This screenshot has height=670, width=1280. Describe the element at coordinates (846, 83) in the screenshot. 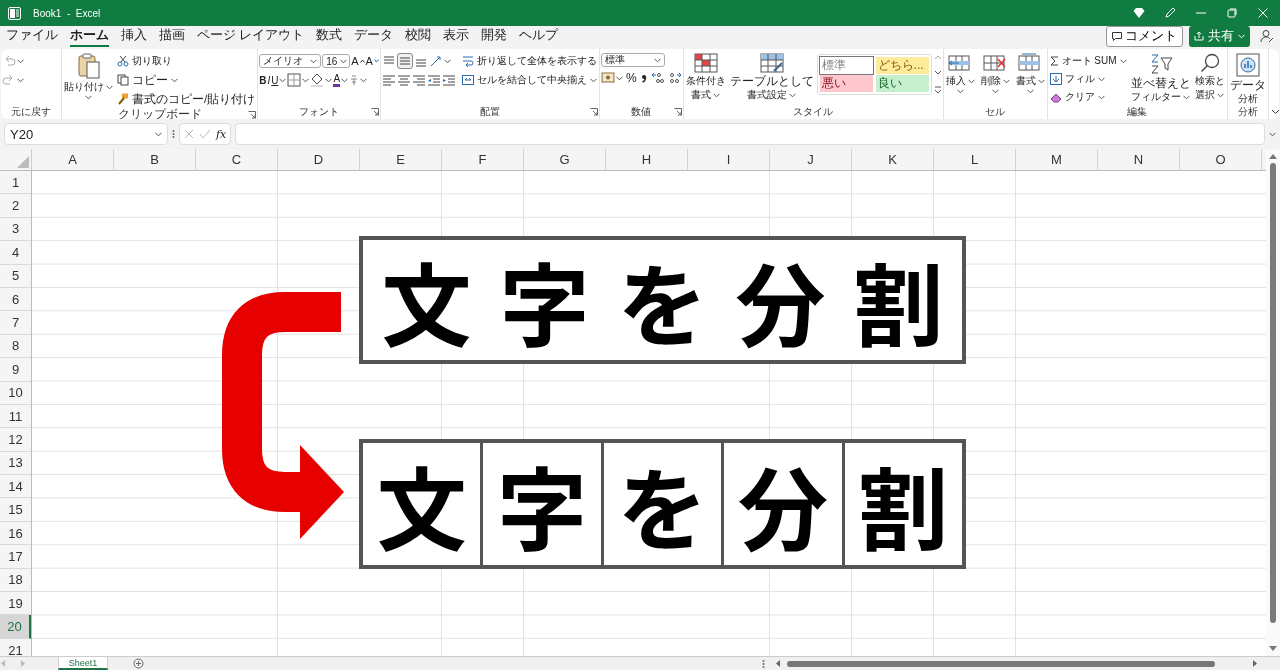

I see `cell-style: 悪い` at that location.